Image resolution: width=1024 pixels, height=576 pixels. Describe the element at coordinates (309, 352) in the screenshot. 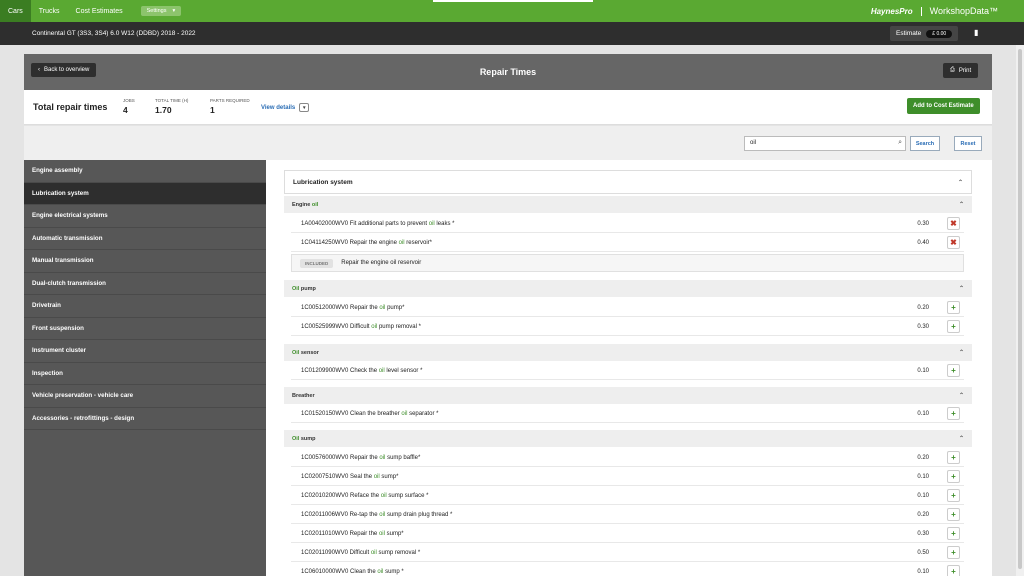

I see `section-text: sensor` at that location.